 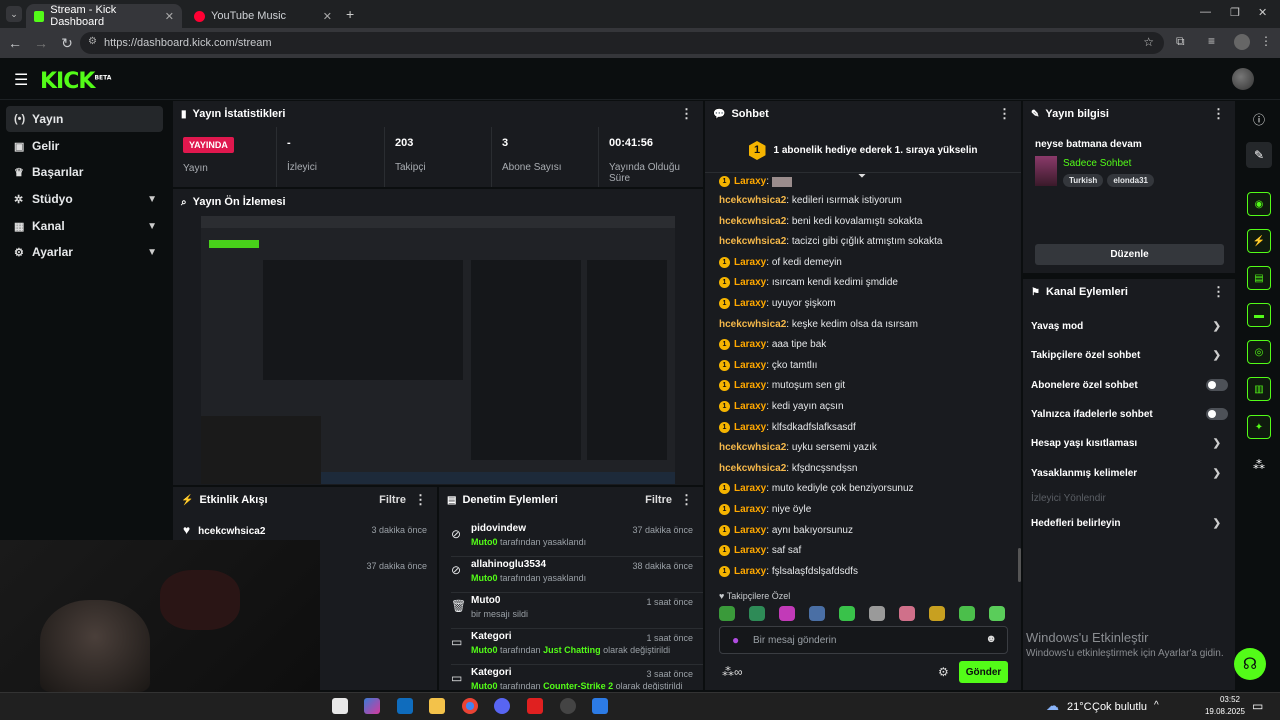 What do you see at coordinates (1126, 355) in the screenshot?
I see `followers-only-item: Takipçilere özel sohbet ❯` at bounding box center [1126, 355].